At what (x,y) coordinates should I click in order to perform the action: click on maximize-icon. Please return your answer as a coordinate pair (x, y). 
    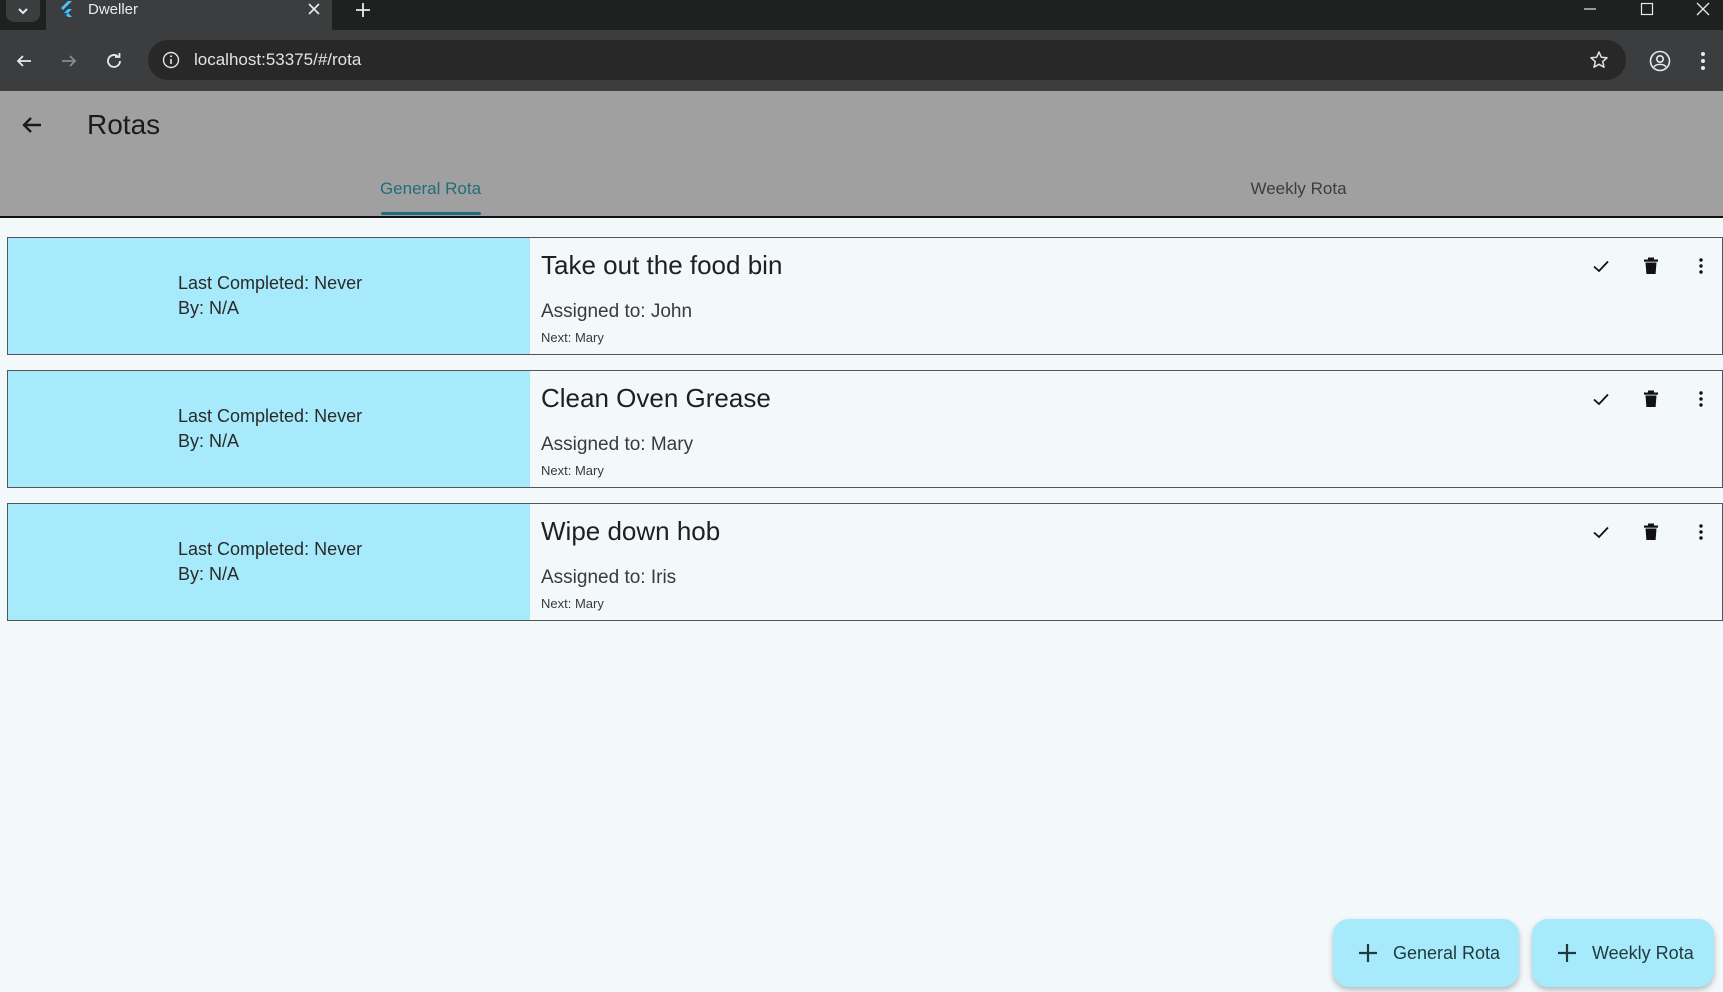
    Looking at the image, I should click on (1647, 9).